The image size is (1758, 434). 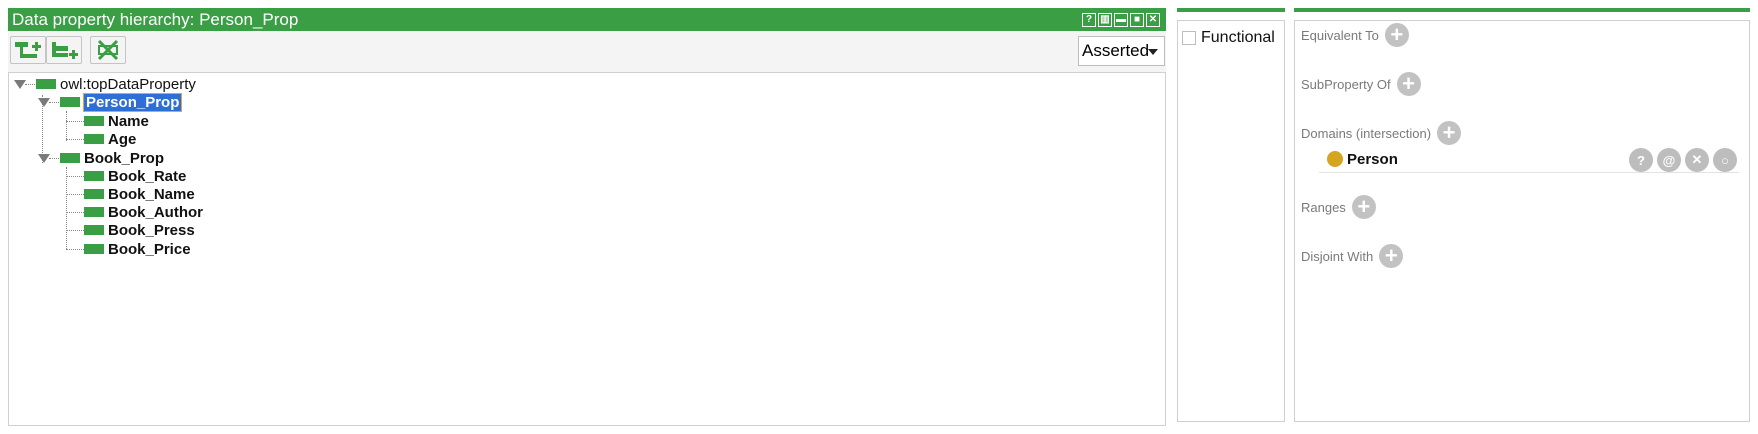 What do you see at coordinates (1529, 160) in the screenshot?
I see `domain-row-person: Person ? @ ✕ ○` at bounding box center [1529, 160].